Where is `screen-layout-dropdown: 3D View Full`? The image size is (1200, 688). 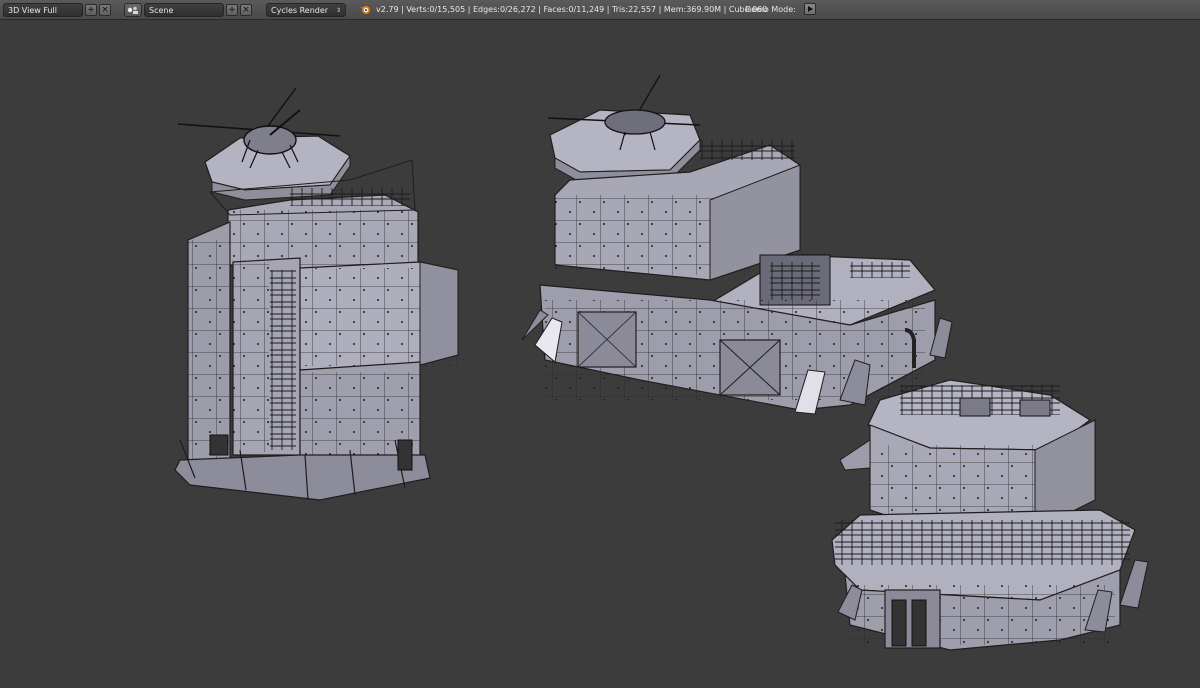 screen-layout-dropdown: 3D View Full is located at coordinates (43, 10).